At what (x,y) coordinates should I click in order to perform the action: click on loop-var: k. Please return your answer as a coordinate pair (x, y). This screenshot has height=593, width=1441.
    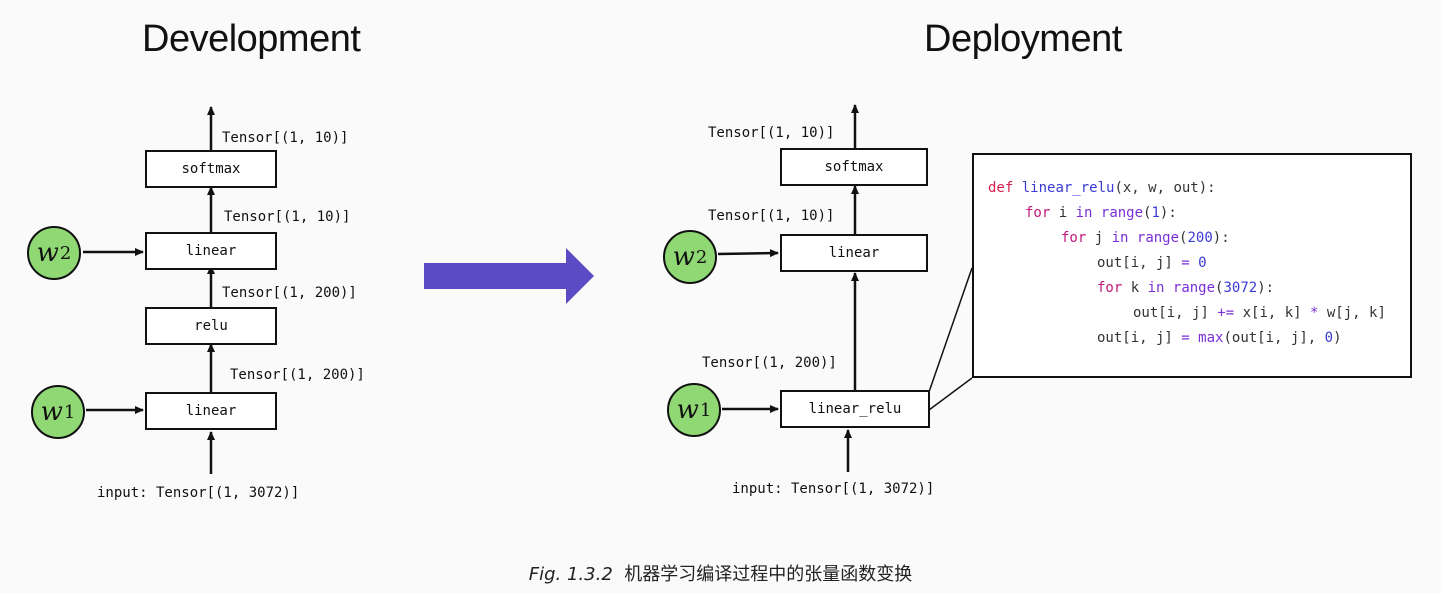
    Looking at the image, I should click on (1135, 288).